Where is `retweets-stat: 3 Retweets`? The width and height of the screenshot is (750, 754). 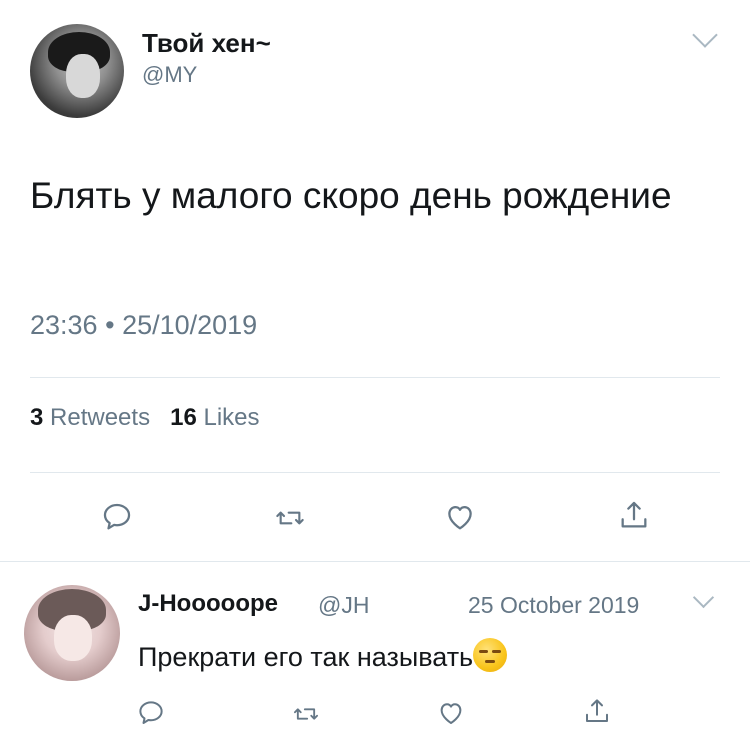
retweets-stat: 3 Retweets is located at coordinates (90, 417).